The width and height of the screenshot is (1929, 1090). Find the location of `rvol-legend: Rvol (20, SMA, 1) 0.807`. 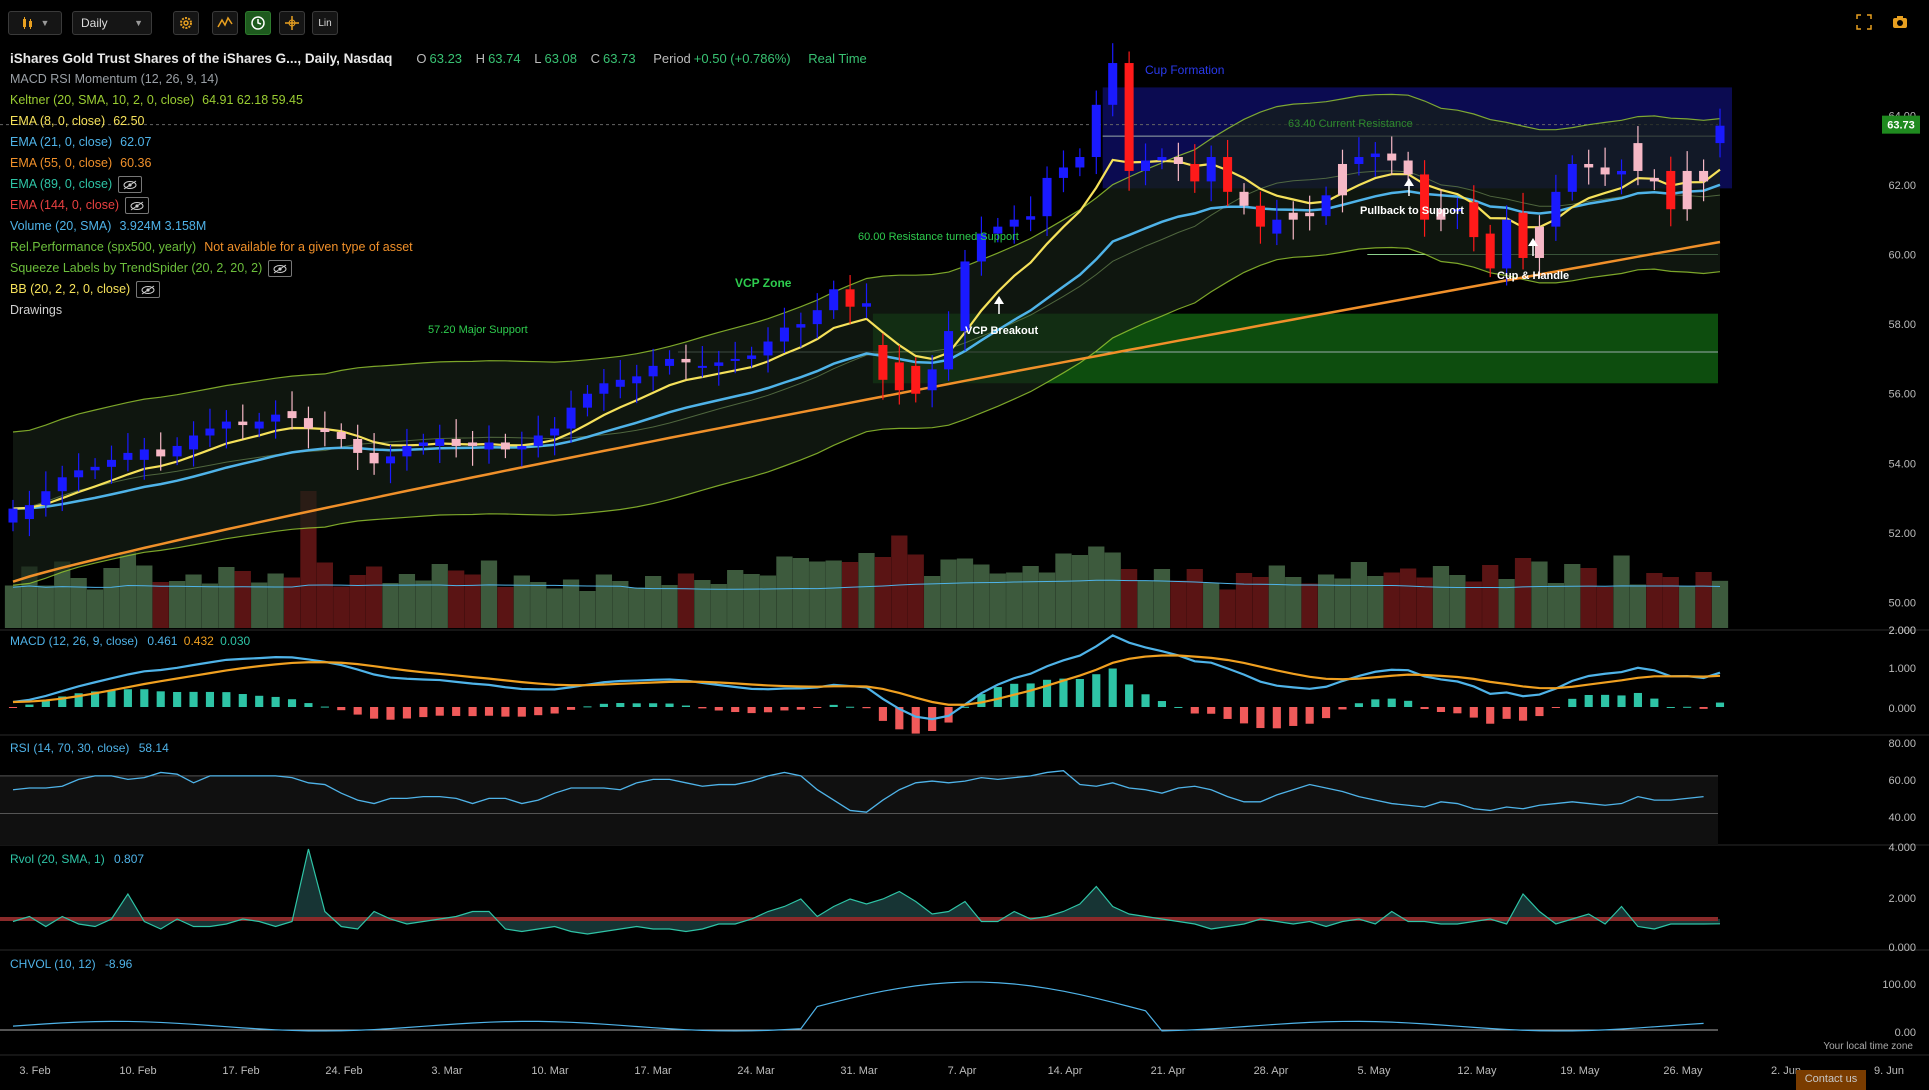

rvol-legend: Rvol (20, SMA, 1) 0.807 is located at coordinates (77, 859).